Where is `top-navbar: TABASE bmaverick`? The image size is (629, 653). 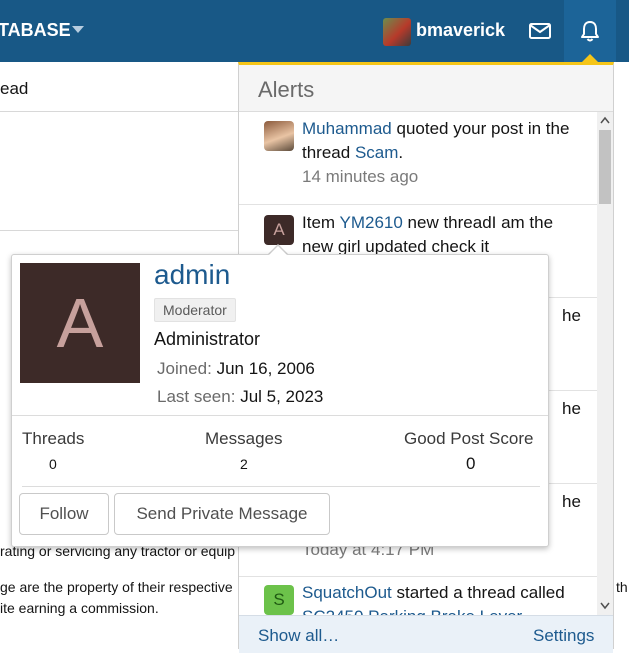 top-navbar: TABASE bmaverick is located at coordinates (314, 31).